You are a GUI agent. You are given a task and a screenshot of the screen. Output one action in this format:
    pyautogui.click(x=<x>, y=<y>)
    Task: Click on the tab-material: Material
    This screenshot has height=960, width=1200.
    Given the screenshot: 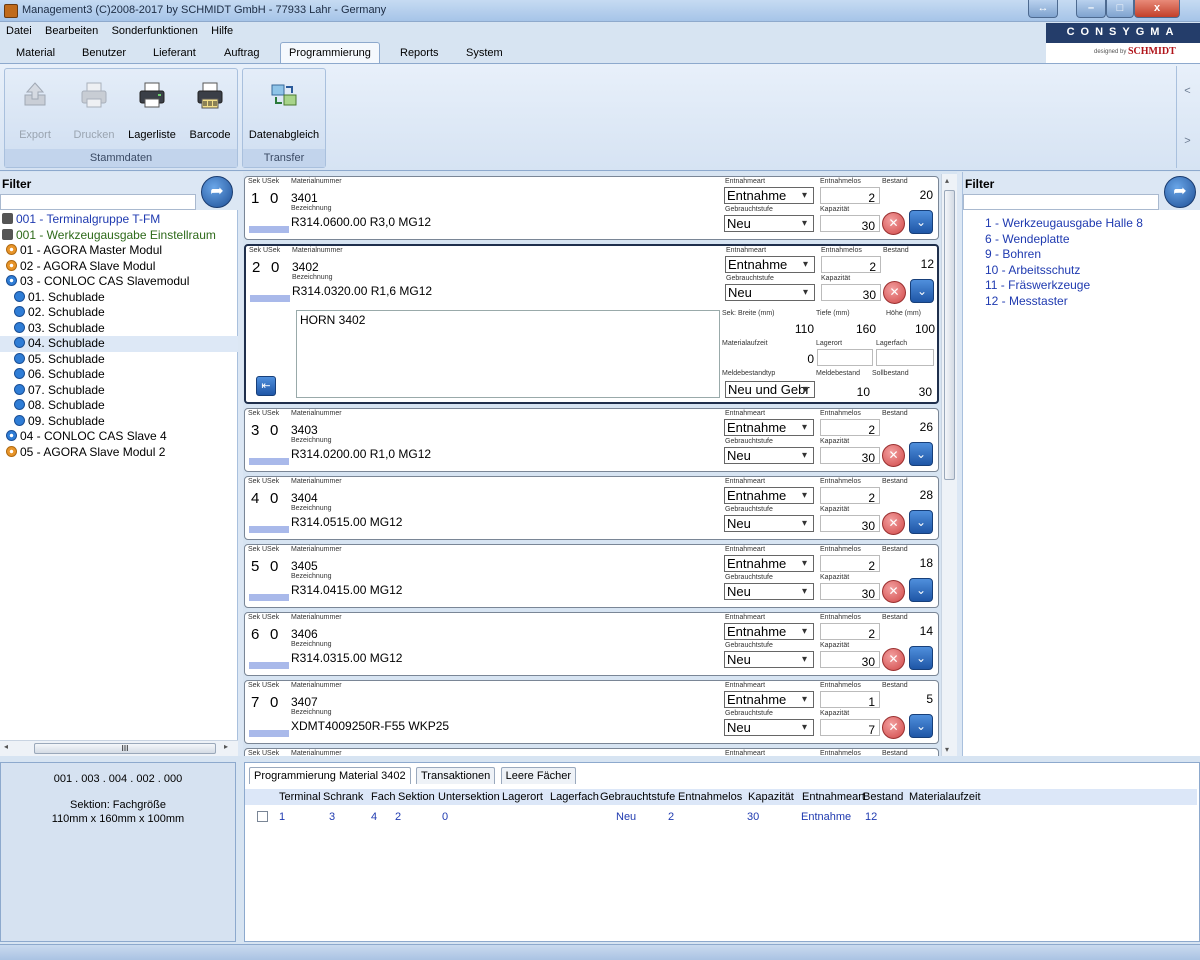 What is the action you would take?
    pyautogui.click(x=35, y=53)
    